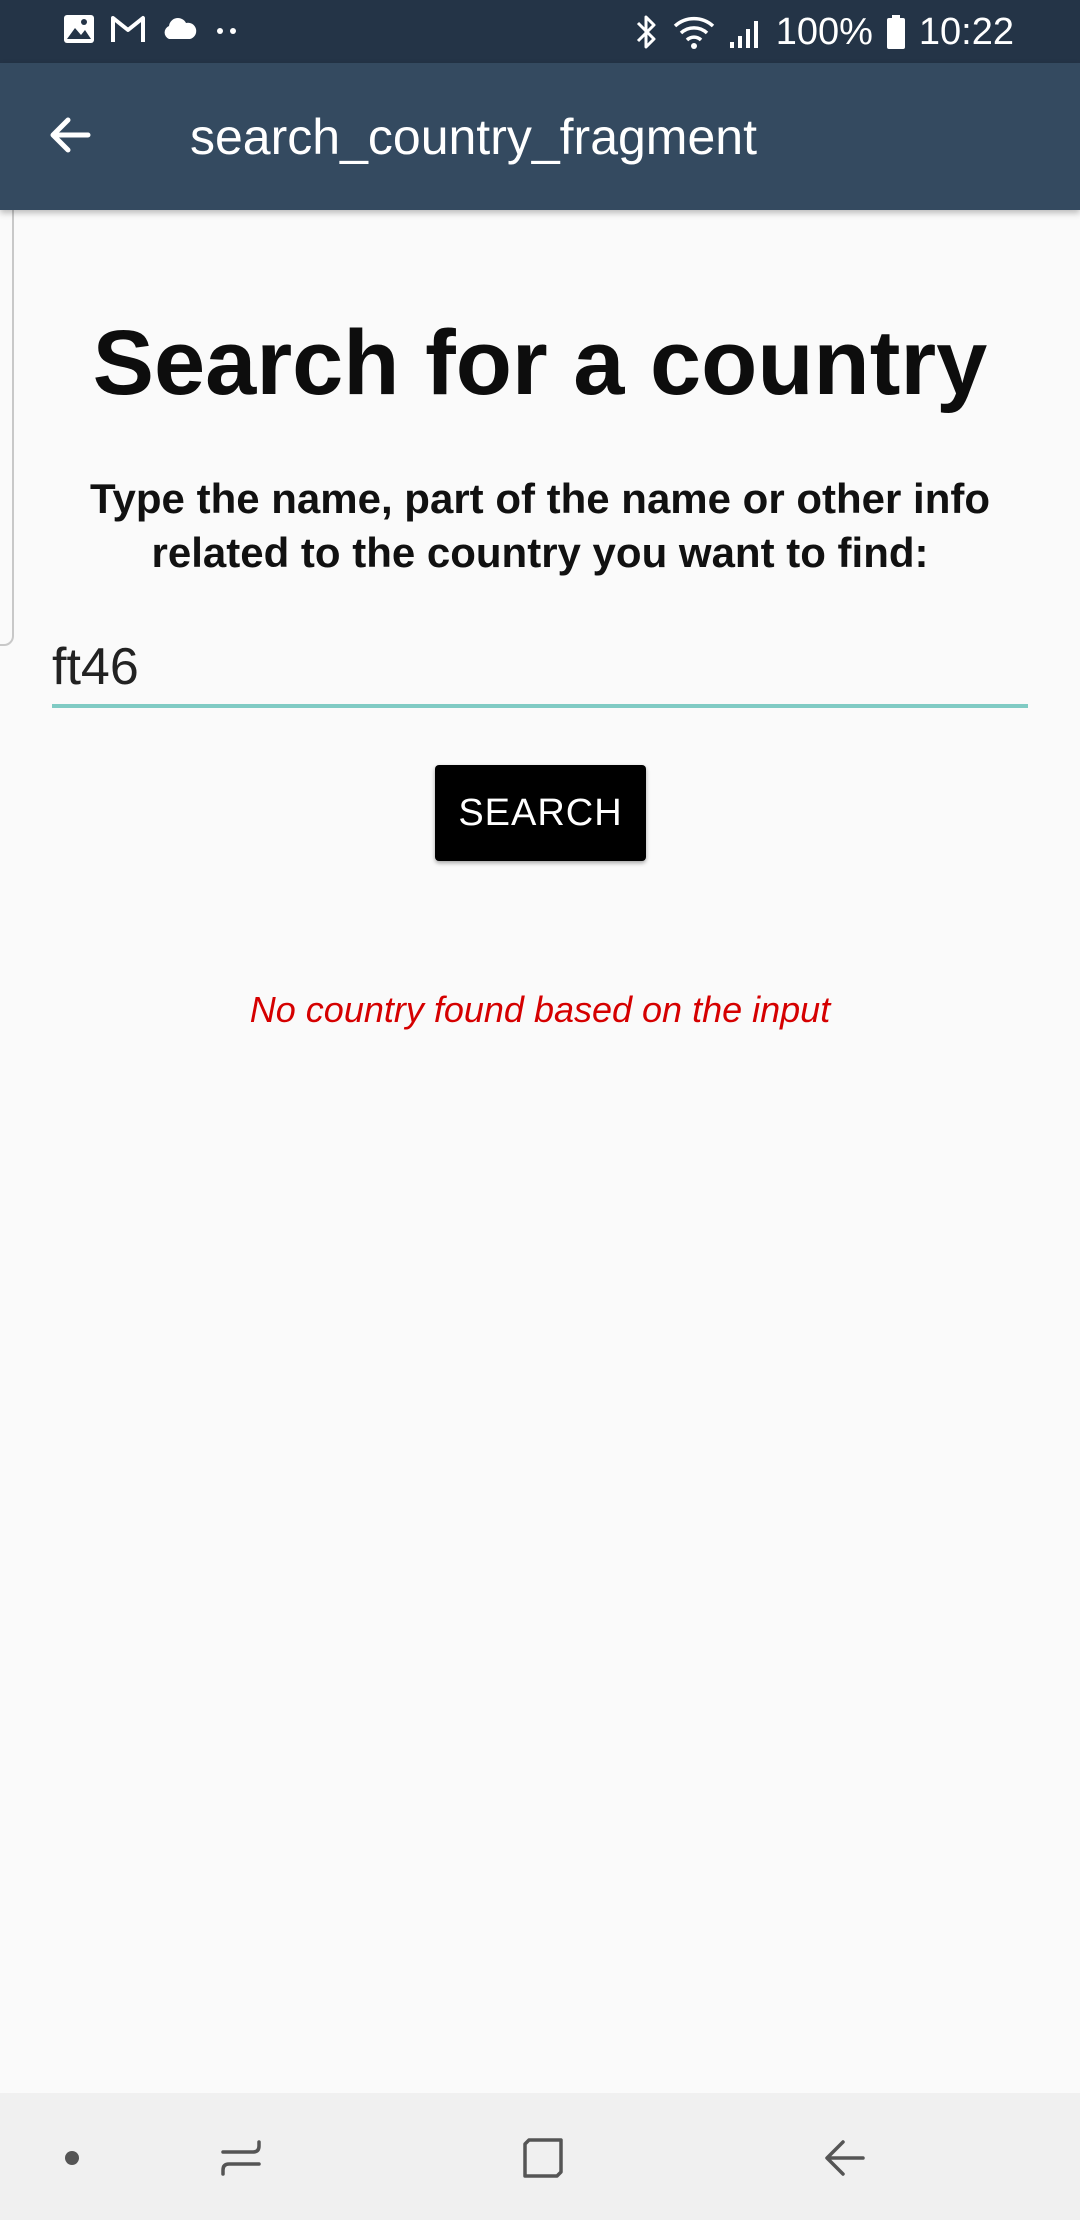 This screenshot has height=2220, width=1080. I want to click on navigation-bar, so click(540, 2156).